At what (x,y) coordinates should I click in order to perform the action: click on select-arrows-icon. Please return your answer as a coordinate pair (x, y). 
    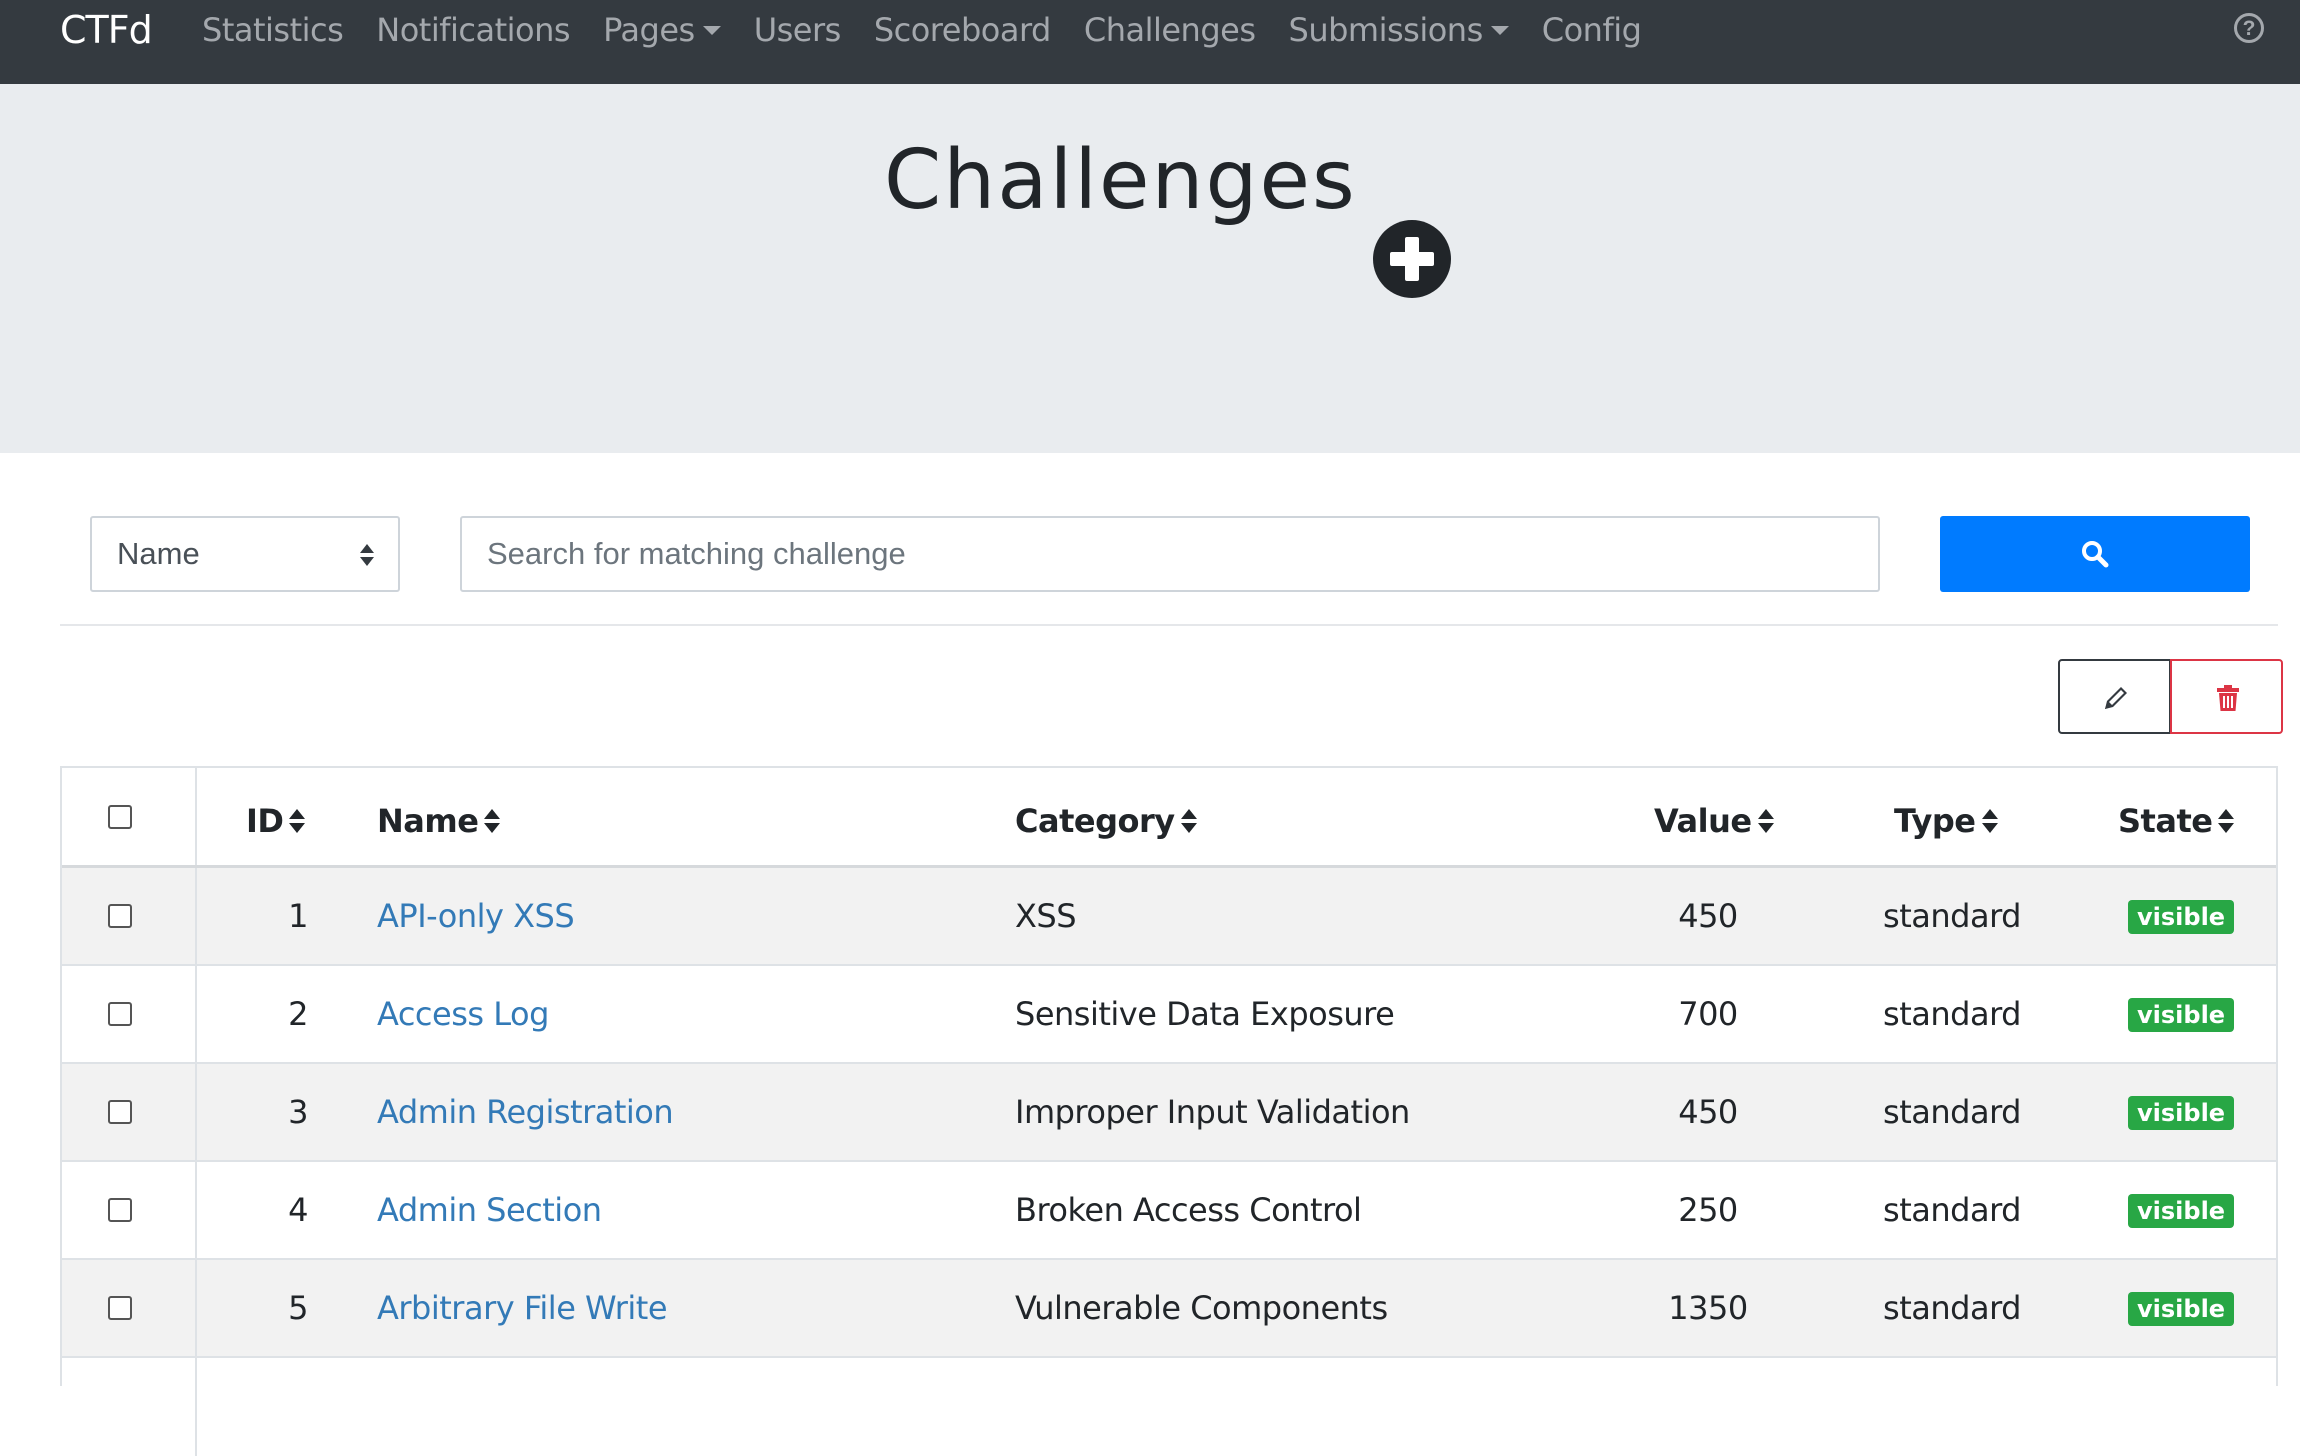
    Looking at the image, I should click on (367, 555).